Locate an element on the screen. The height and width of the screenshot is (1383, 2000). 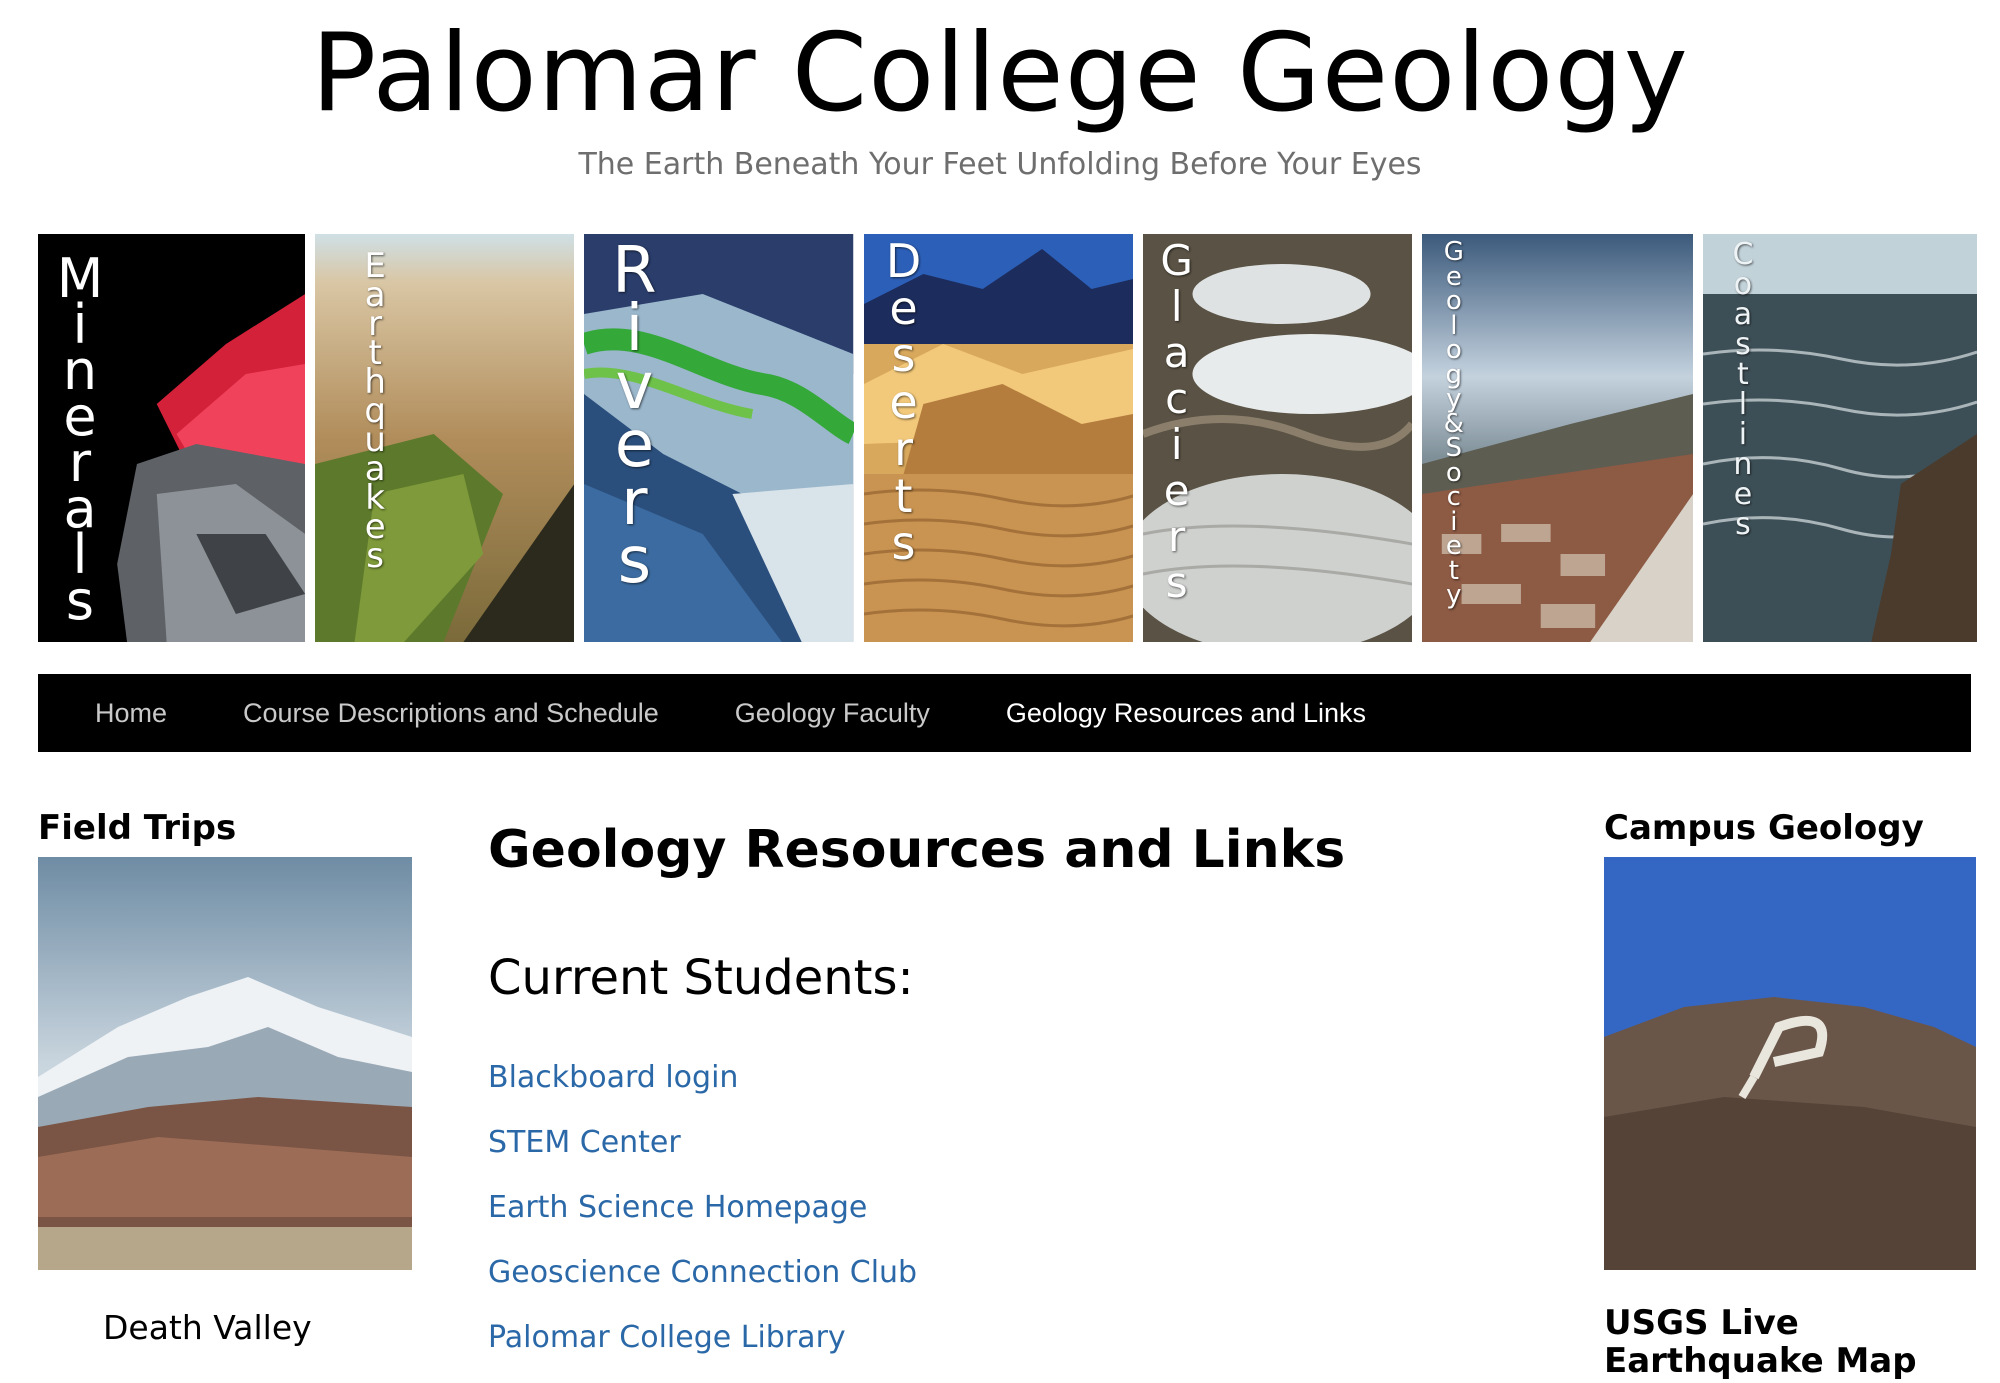
banner-label-minerals: Minerals is located at coordinates (80, 439).